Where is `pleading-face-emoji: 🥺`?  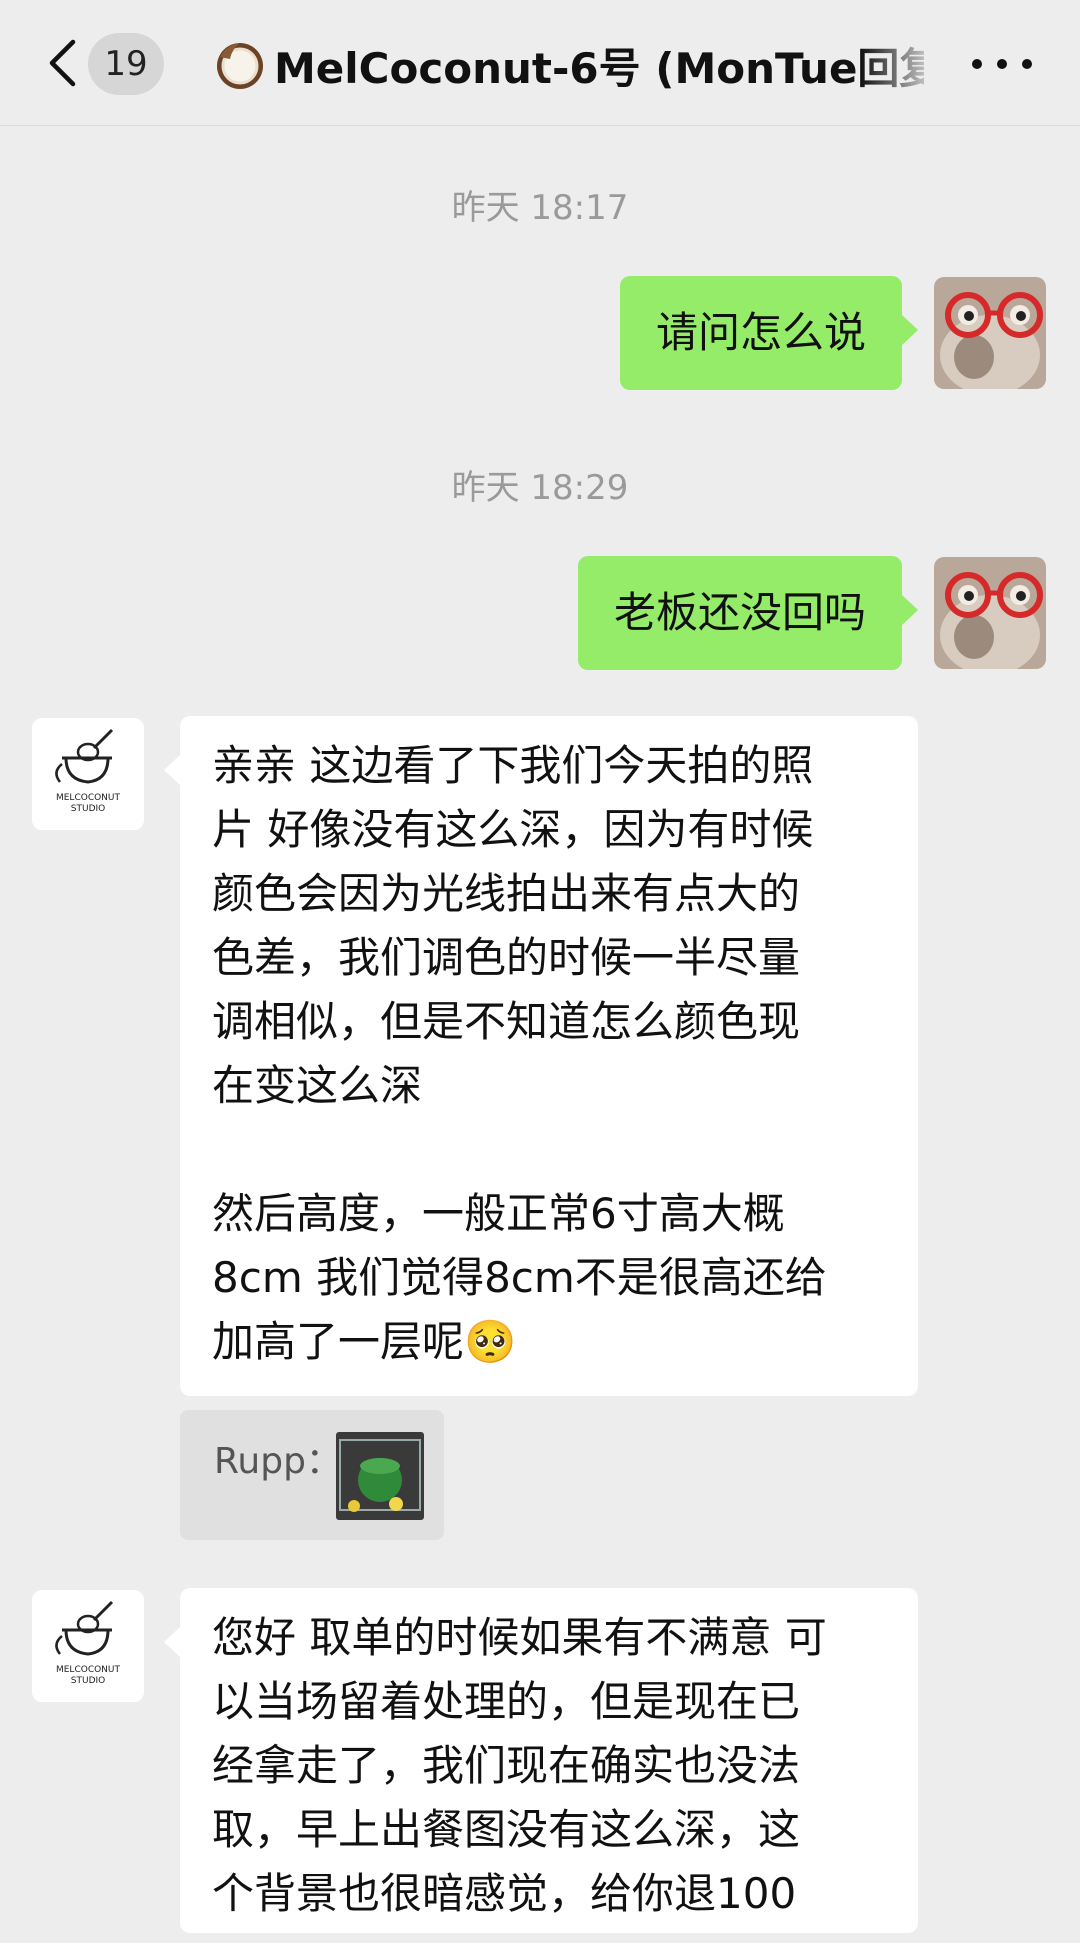
pleading-face-emoji: 🥺 is located at coordinates (490, 1341).